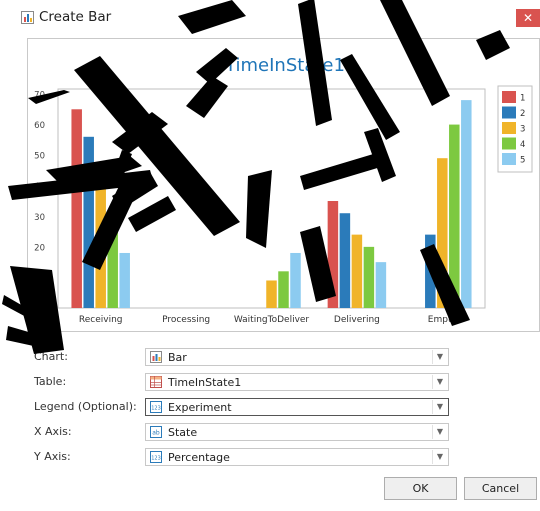  What do you see at coordinates (39, 248) in the screenshot?
I see `y-tick-label: 20` at bounding box center [39, 248].